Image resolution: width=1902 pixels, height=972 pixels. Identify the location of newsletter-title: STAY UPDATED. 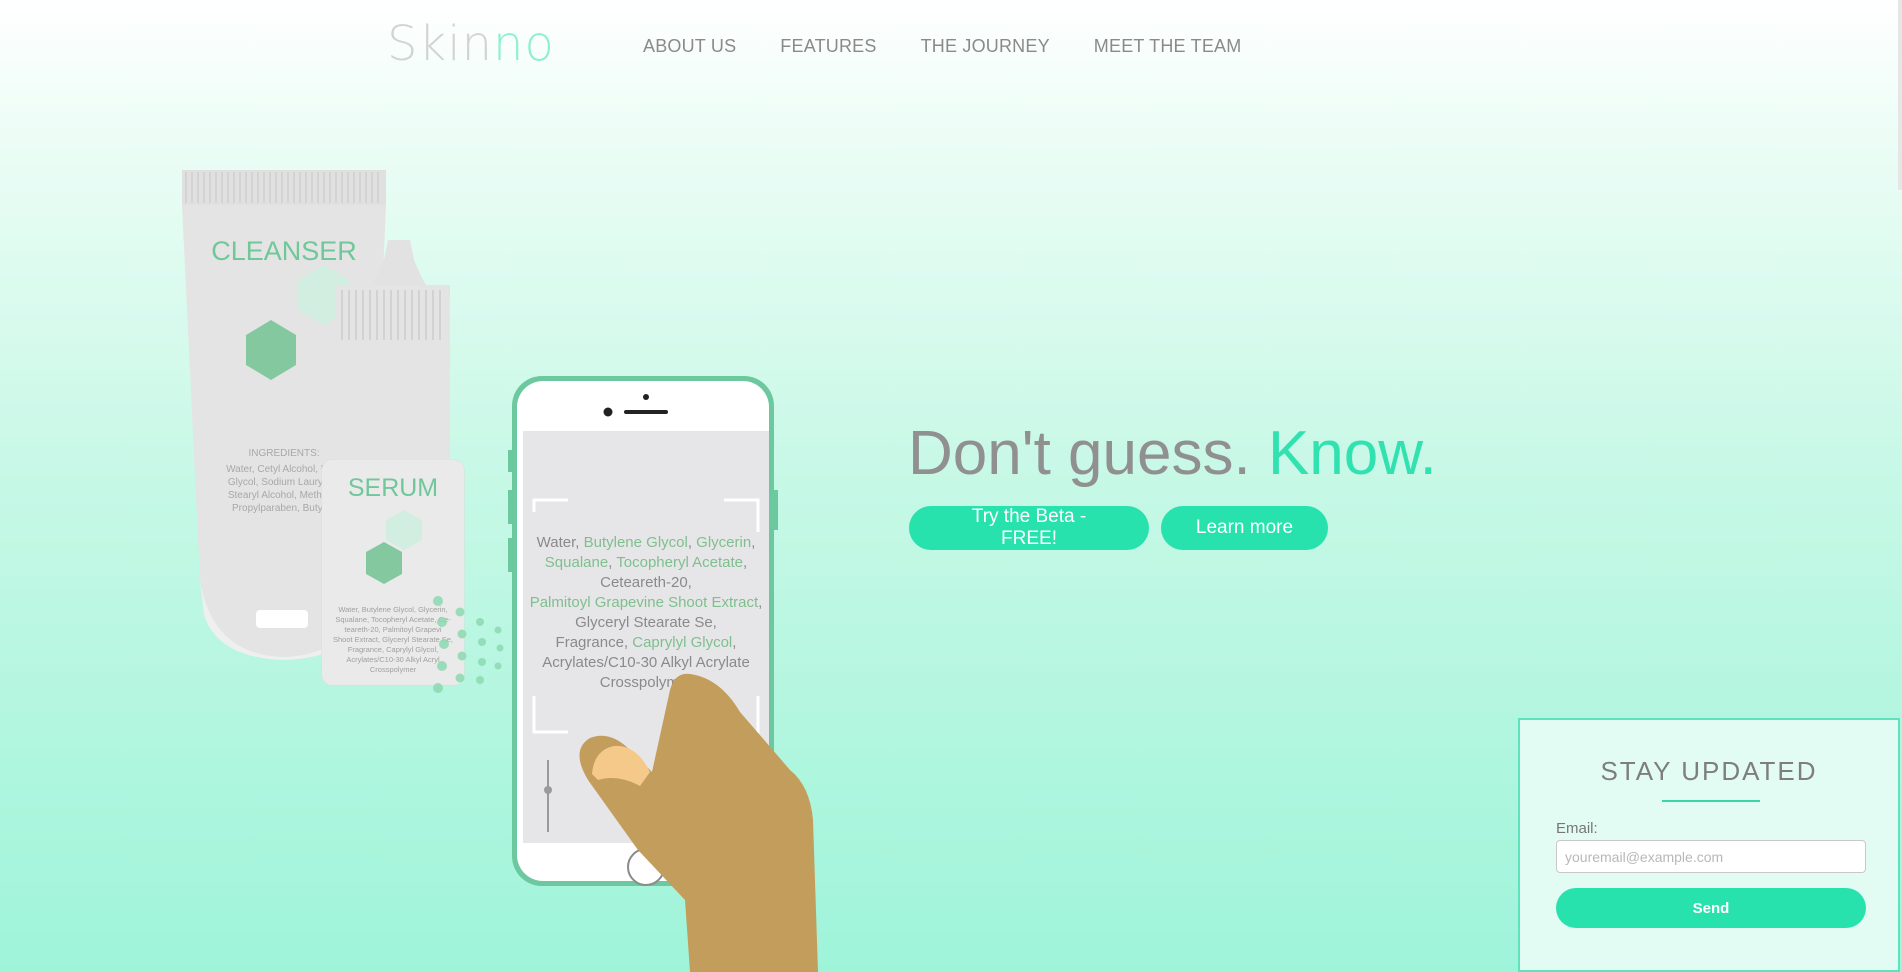
(1709, 771).